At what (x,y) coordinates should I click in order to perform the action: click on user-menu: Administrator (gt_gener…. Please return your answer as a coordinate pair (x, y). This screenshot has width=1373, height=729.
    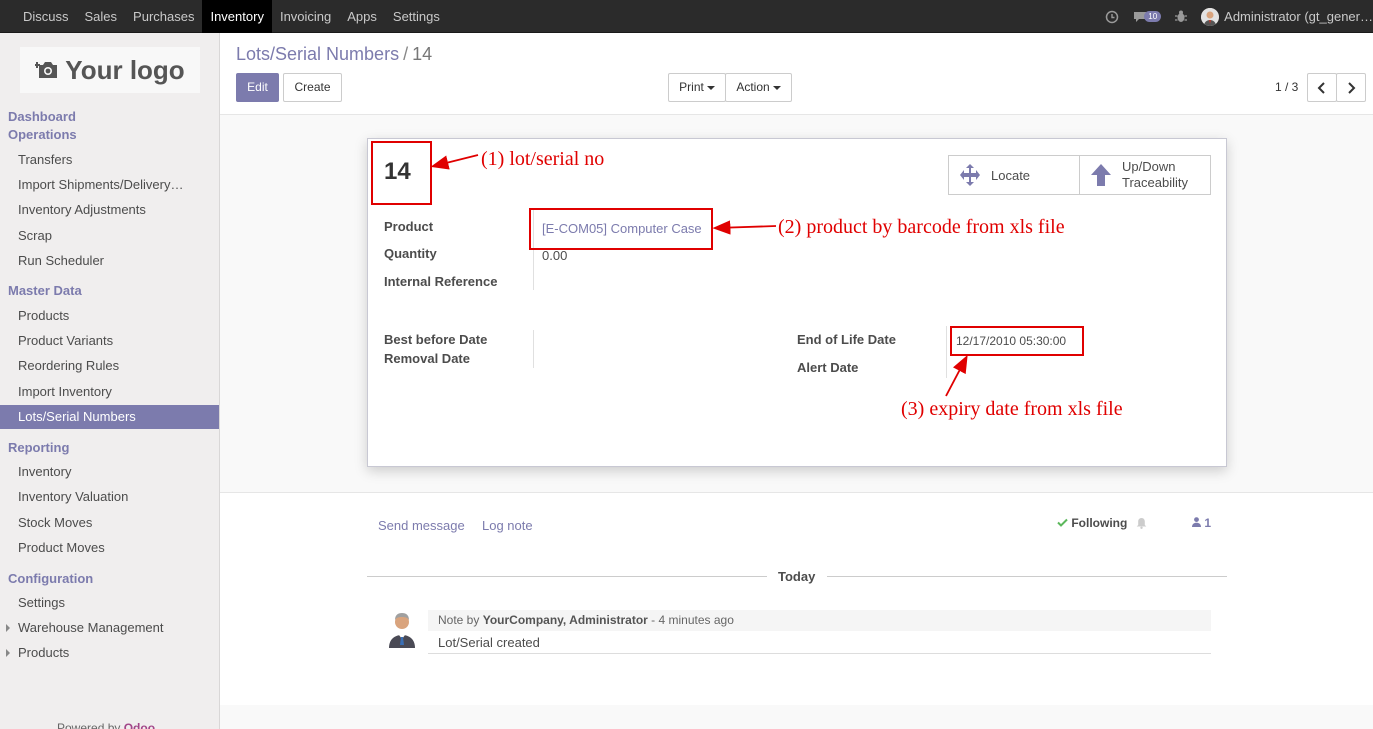
    Looking at the image, I should click on (1287, 16).